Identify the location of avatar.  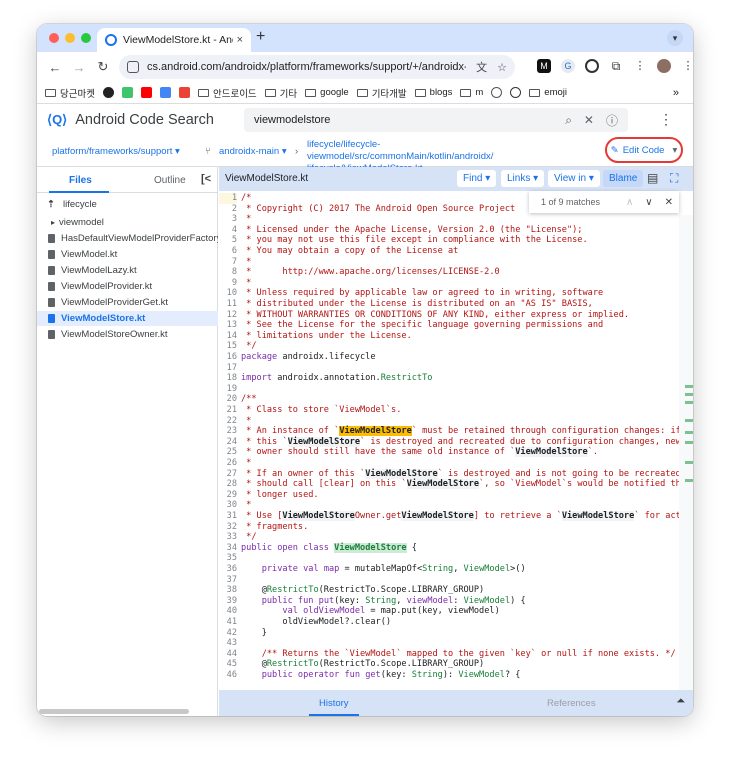
(664, 66).